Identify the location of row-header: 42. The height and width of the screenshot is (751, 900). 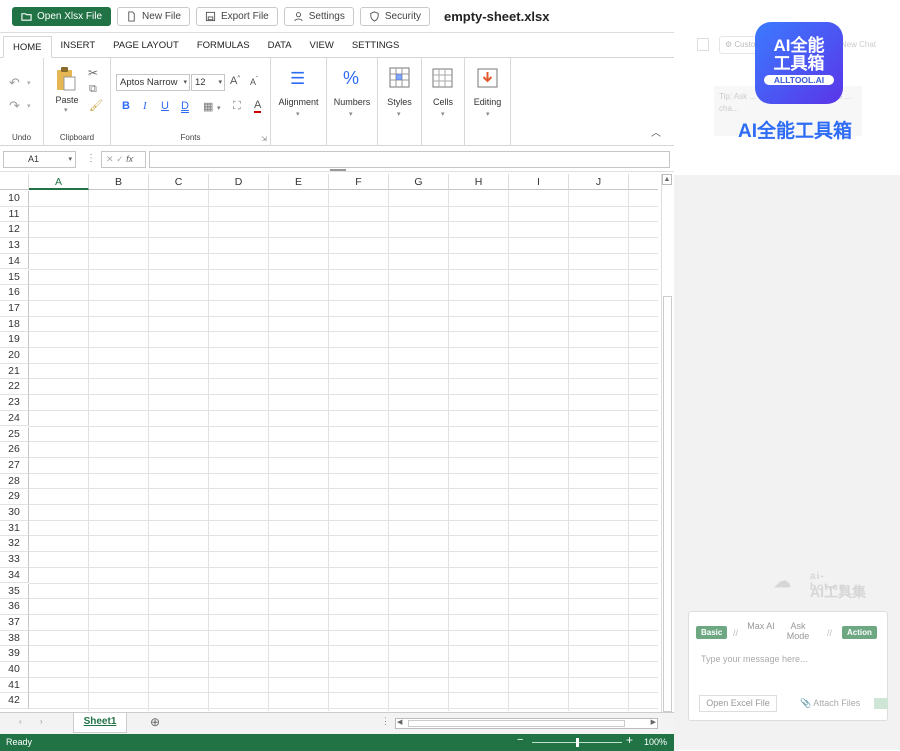
(14, 701).